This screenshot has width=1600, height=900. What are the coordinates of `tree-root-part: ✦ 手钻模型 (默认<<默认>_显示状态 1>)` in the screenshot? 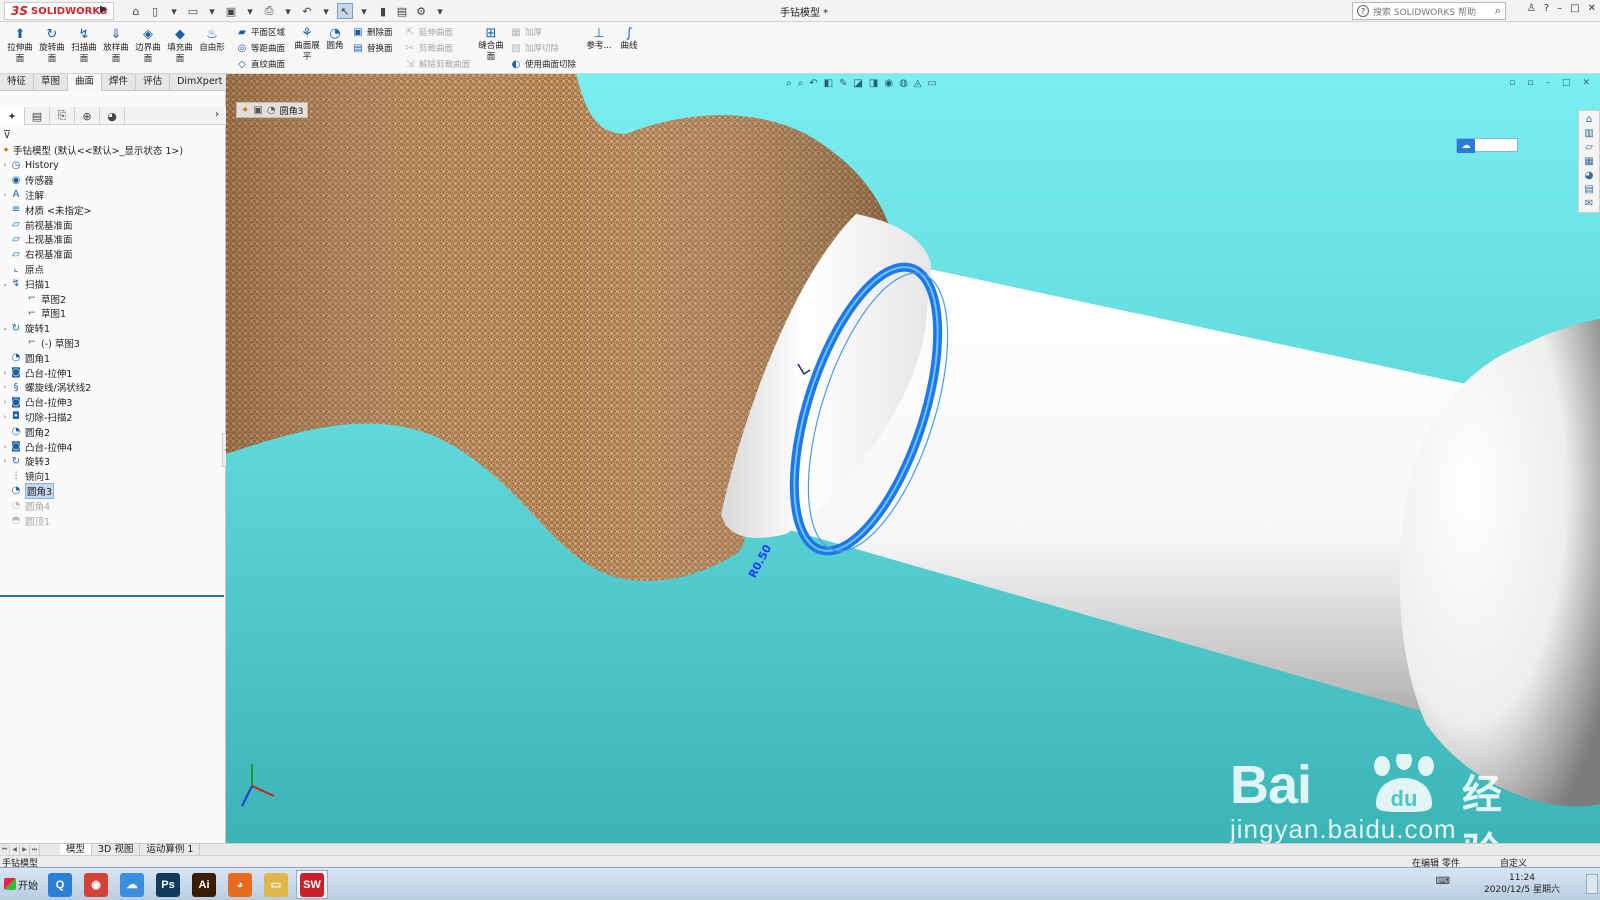 It's located at (92, 150).